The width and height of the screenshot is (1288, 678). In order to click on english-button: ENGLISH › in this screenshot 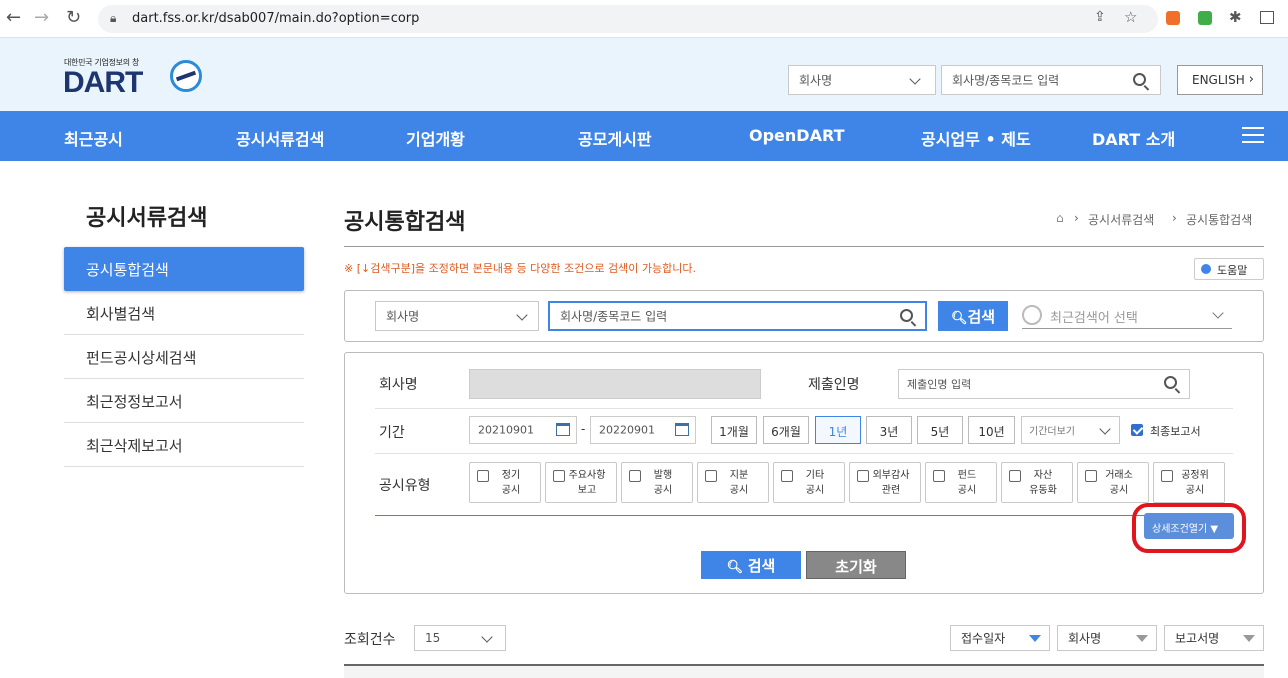, I will do `click(1220, 80)`.